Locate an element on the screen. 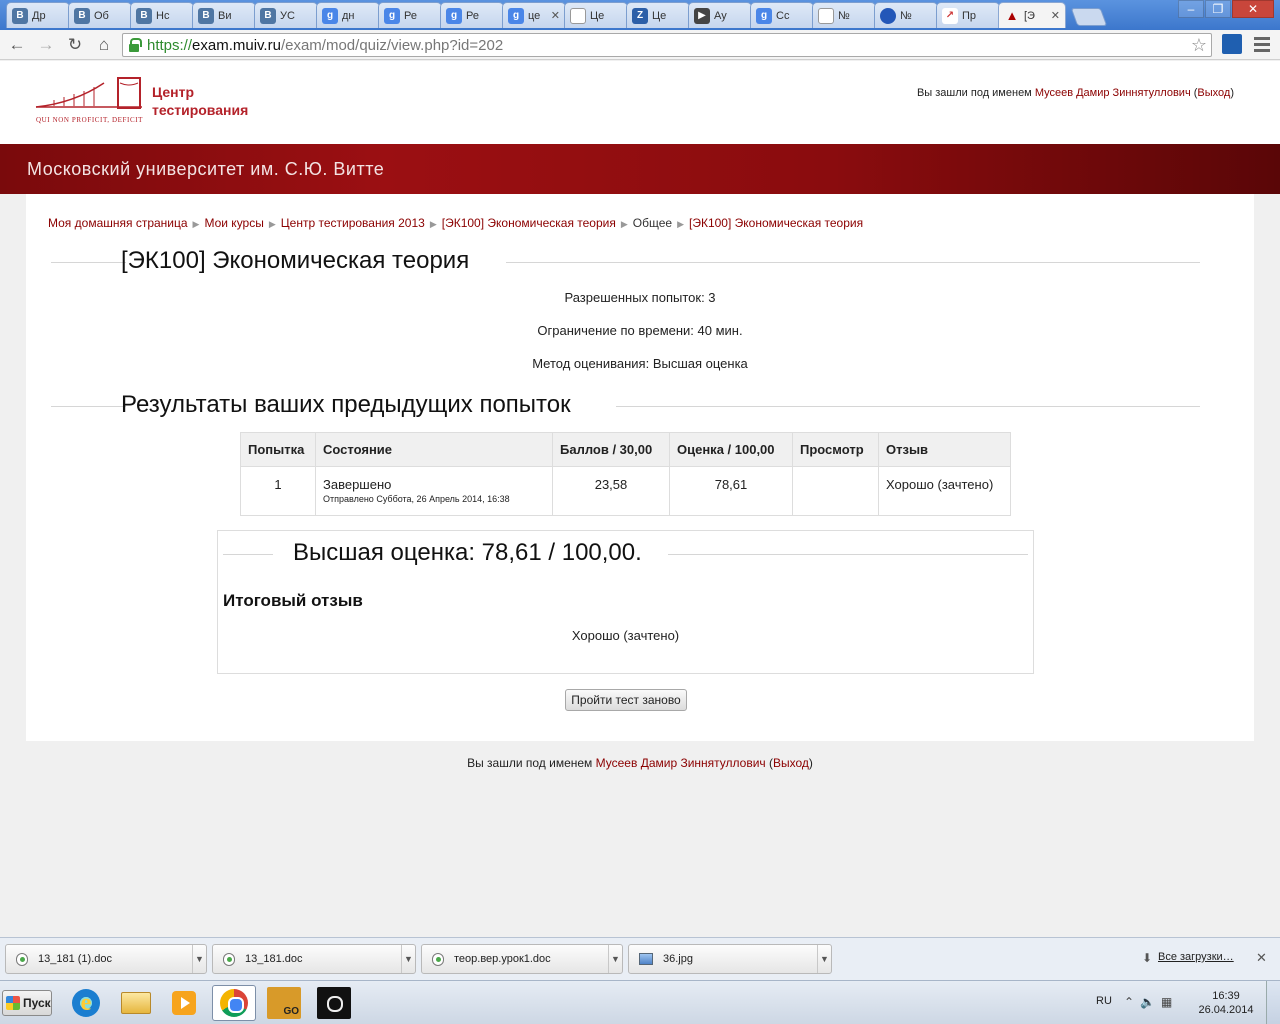 This screenshot has height=1024, width=1280. tab-2: В Нс is located at coordinates (162, 15).